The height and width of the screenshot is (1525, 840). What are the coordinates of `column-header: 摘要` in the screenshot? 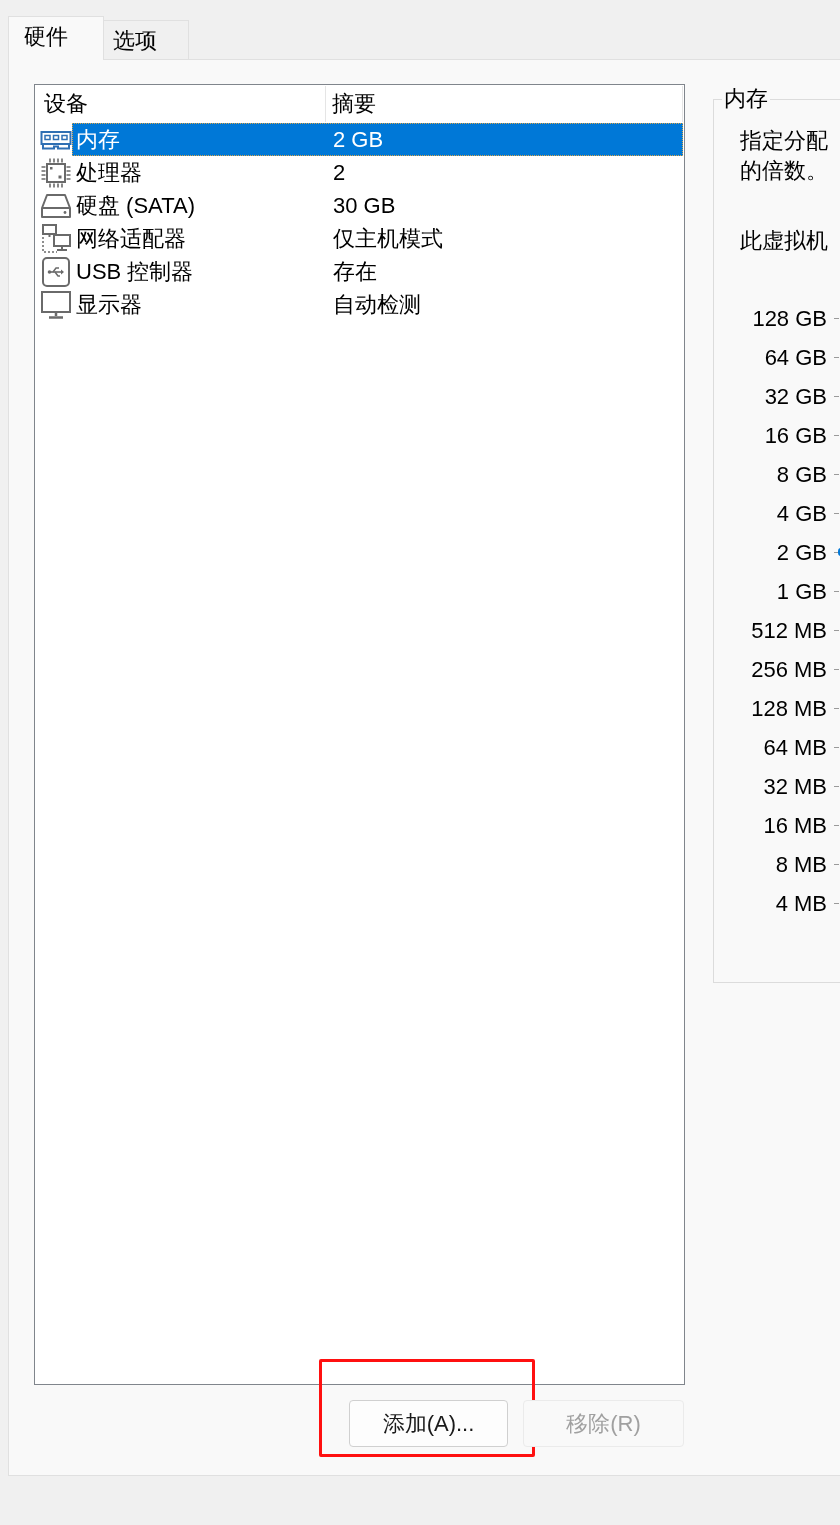 It's located at (504, 104).